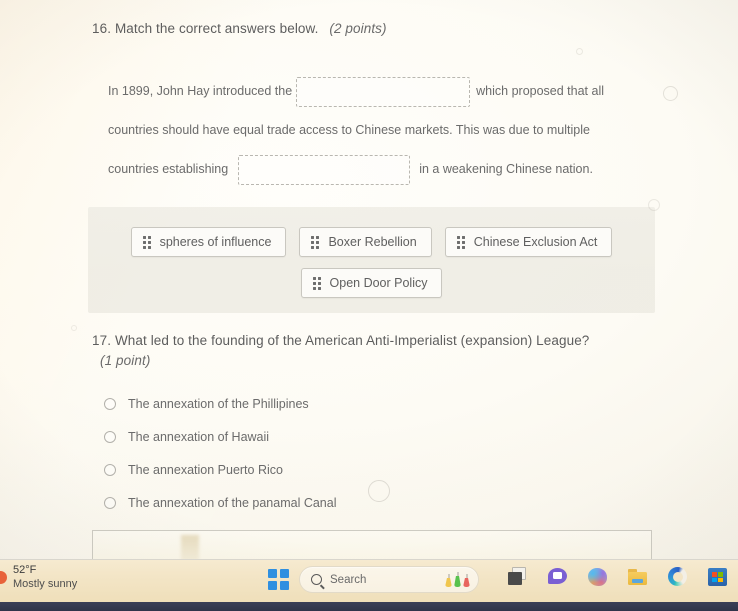 This screenshot has height=611, width=738. I want to click on choice-hawaii: The annexation of Hawaii, so click(314, 436).